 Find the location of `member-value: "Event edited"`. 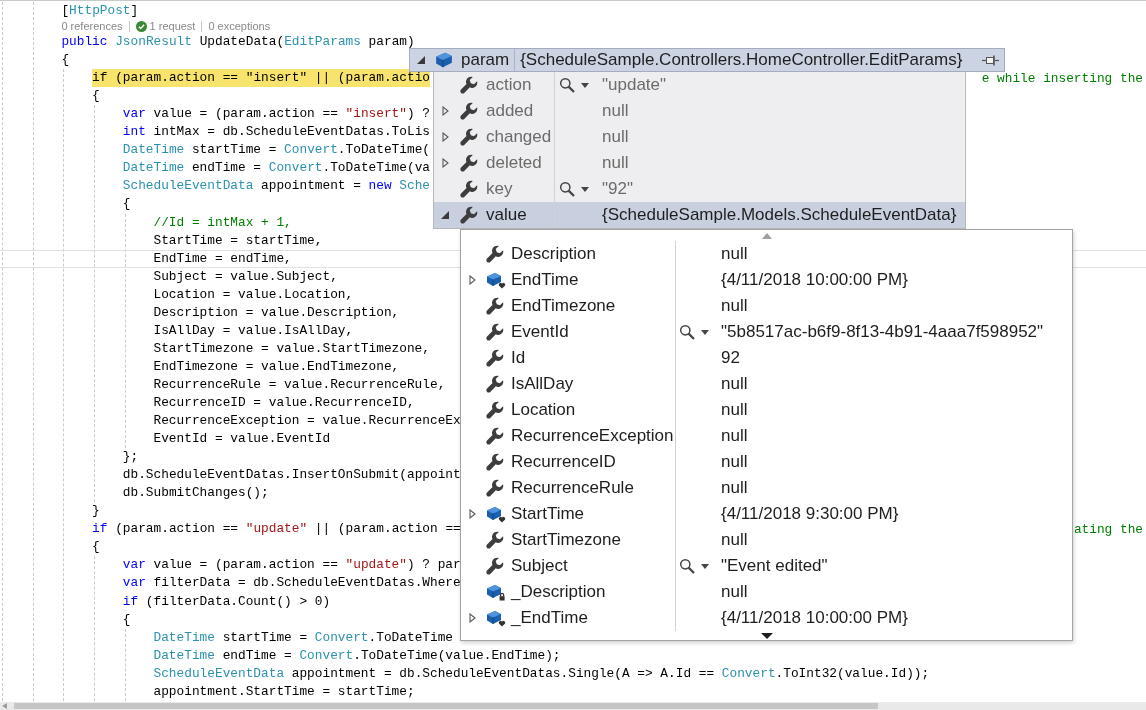

member-value: "Event edited" is located at coordinates (774, 566).